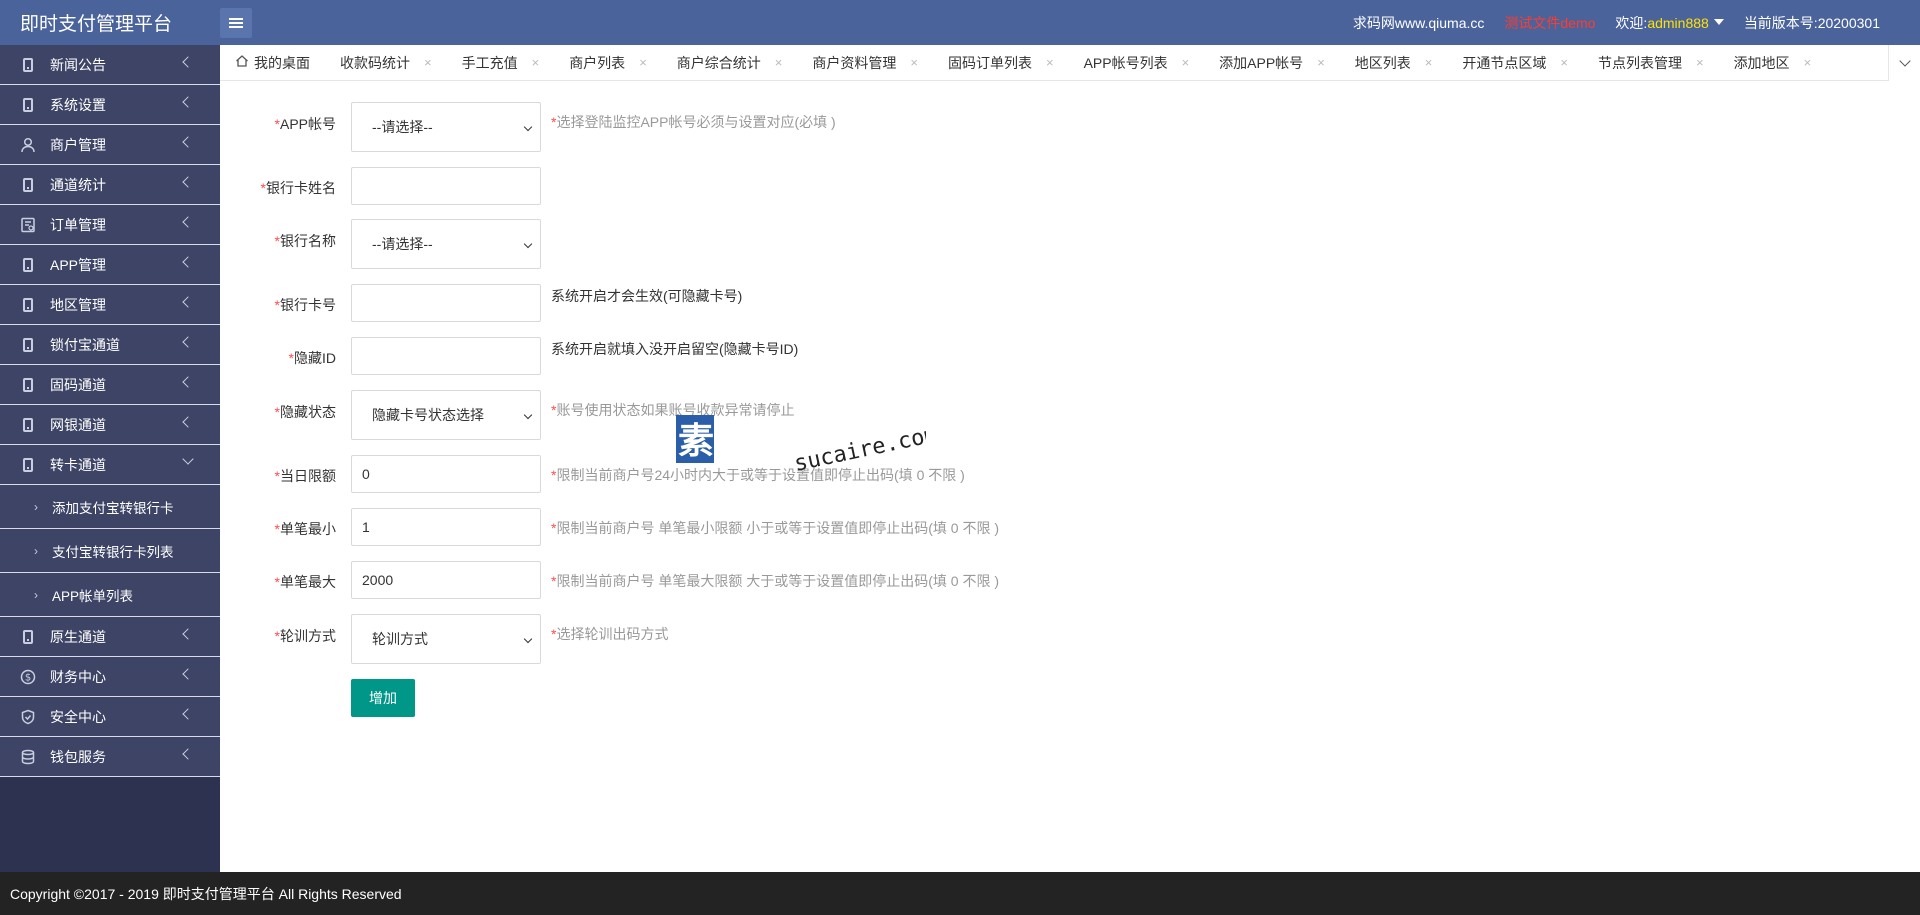 The image size is (1920, 915). I want to click on card-number-input, so click(446, 303).